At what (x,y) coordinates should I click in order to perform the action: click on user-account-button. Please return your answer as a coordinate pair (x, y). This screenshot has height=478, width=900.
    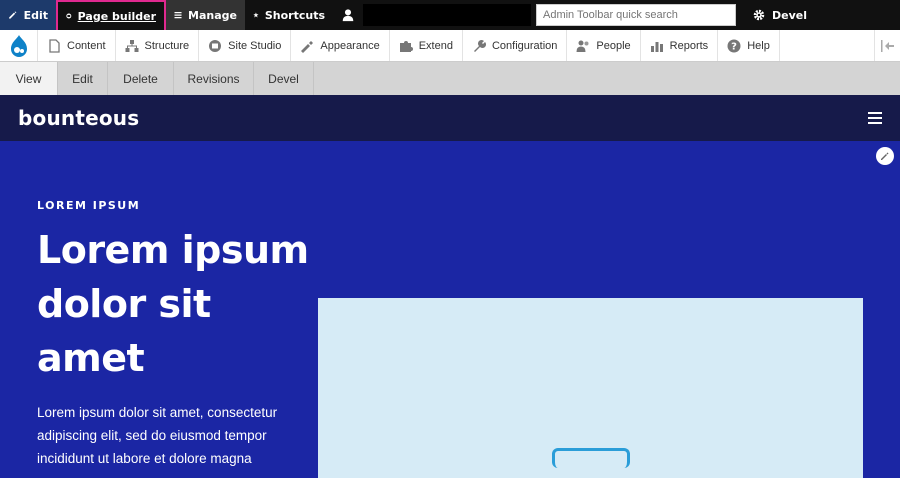
    Looking at the image, I should click on (348, 15).